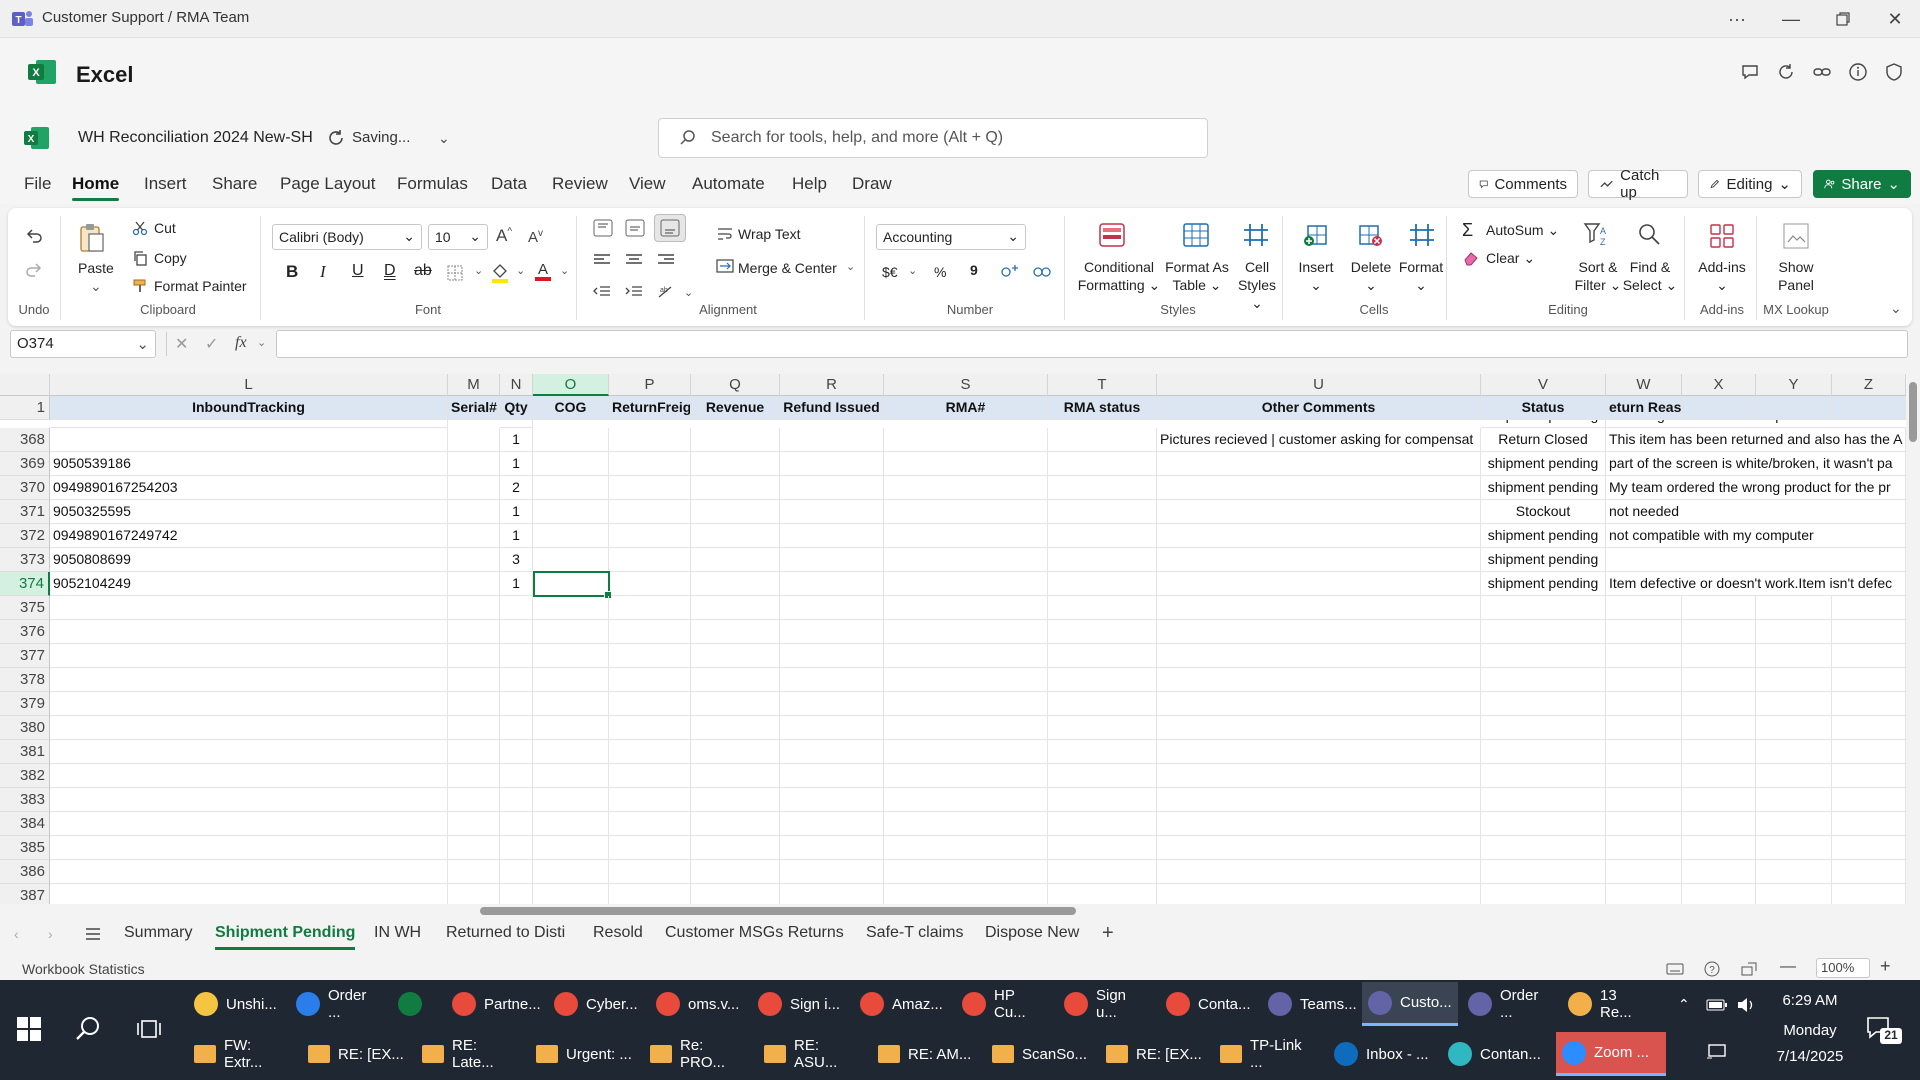  I want to click on cell-n-372: 1, so click(516, 536).